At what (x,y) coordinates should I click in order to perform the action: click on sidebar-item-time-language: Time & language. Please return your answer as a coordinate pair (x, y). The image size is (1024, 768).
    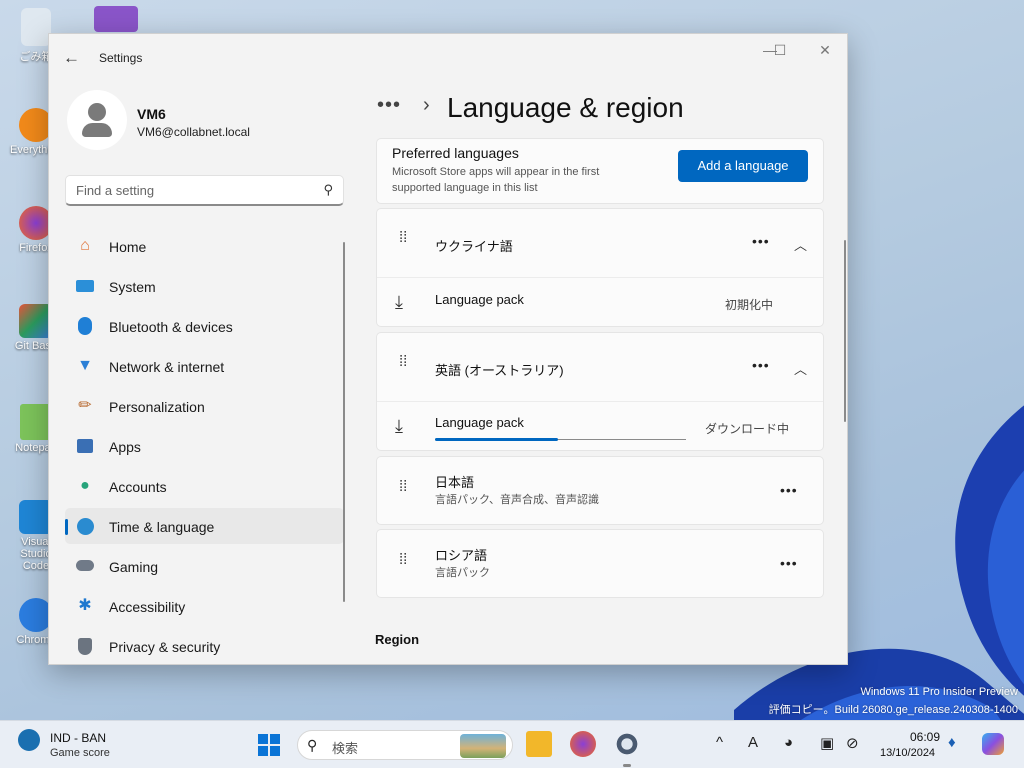
    Looking at the image, I should click on (204, 526).